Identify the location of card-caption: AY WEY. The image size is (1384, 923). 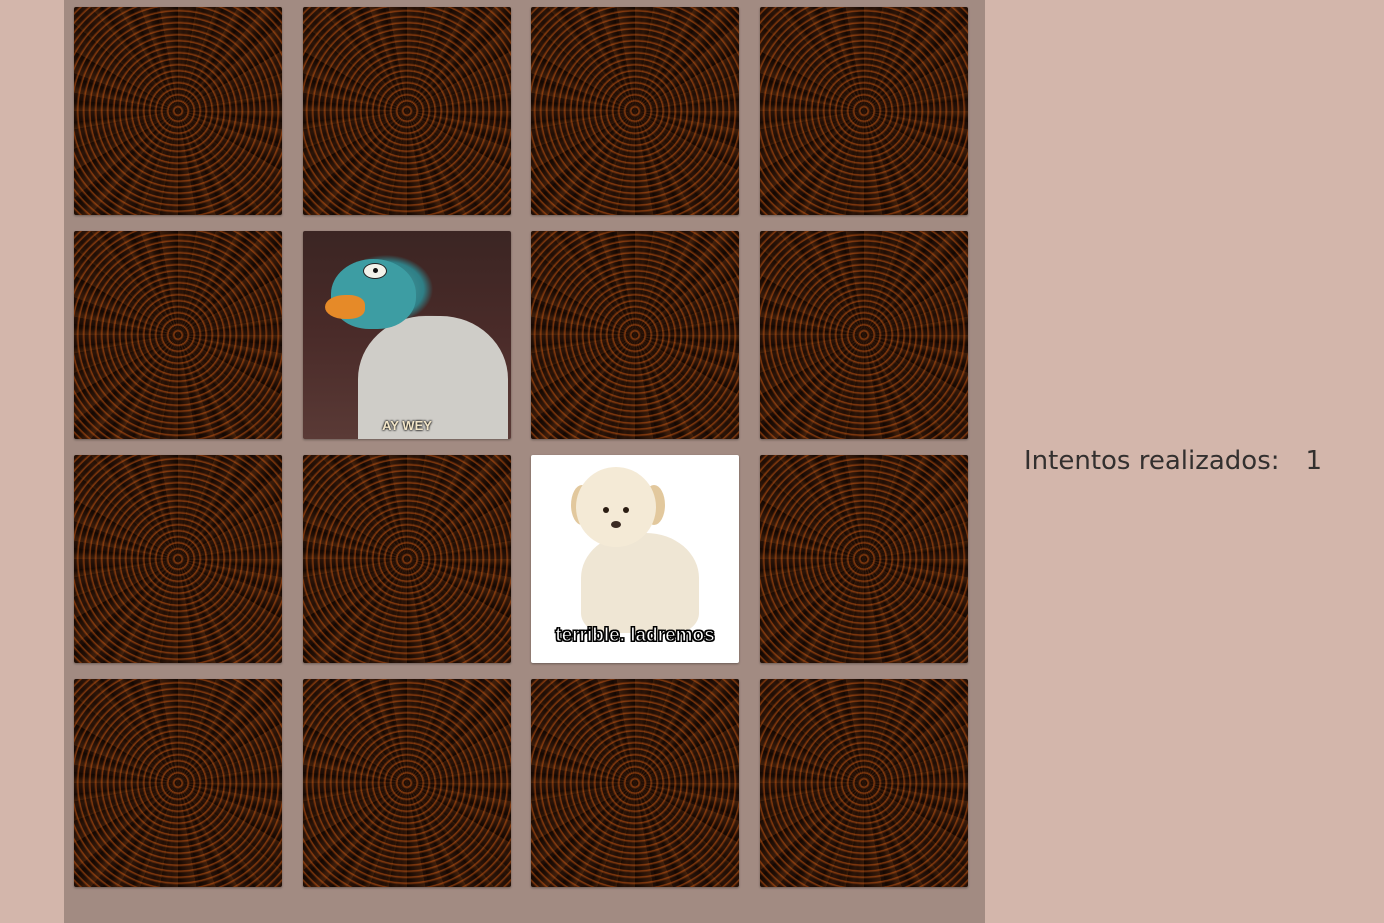
(407, 425).